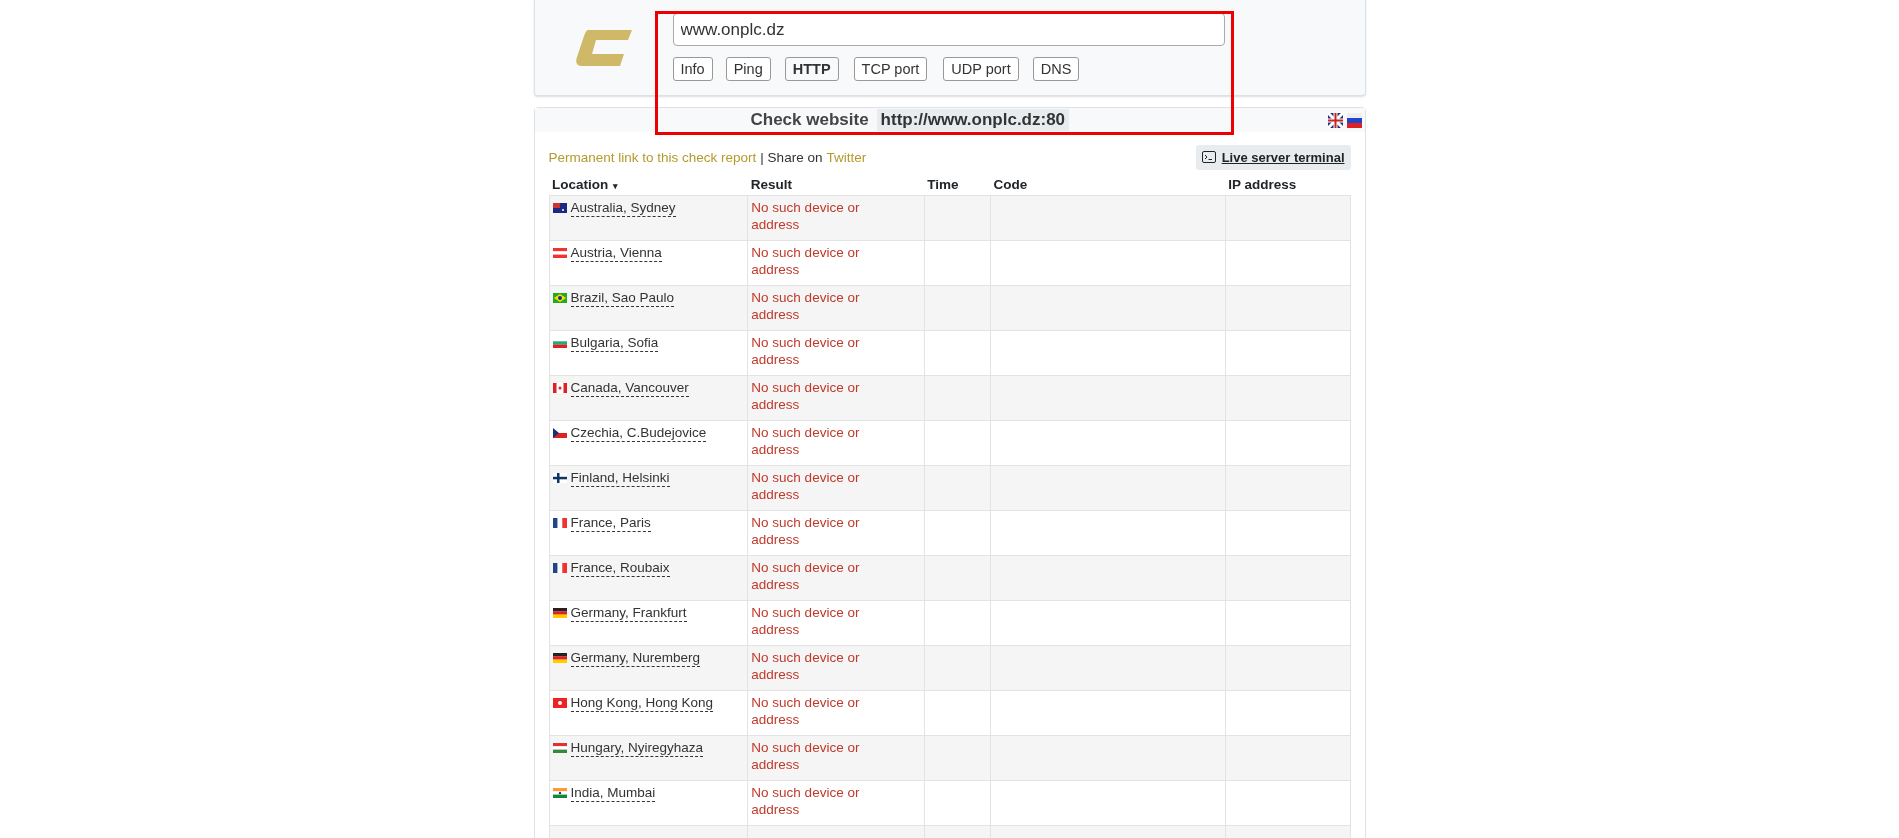 The height and width of the screenshot is (838, 1899). I want to click on check-type-tab: HTTP, so click(811, 69).